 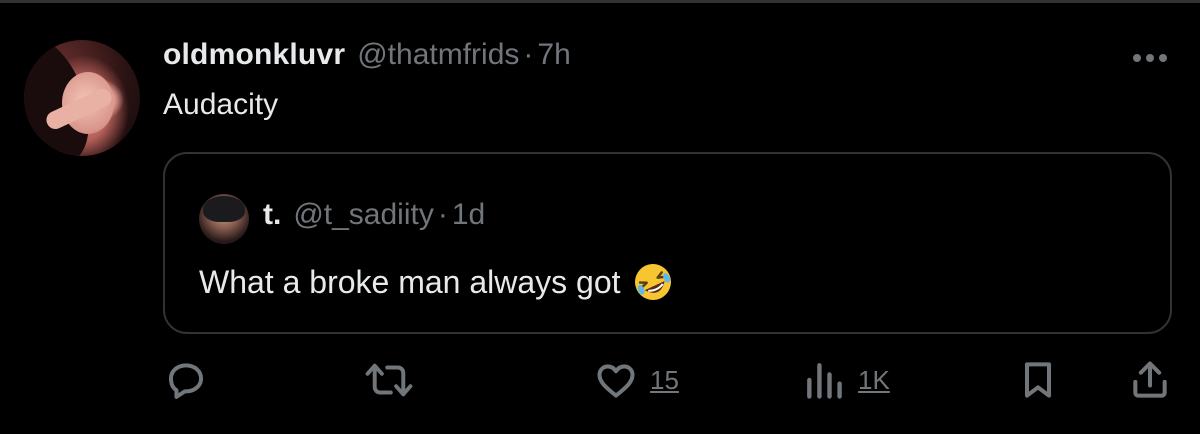 I want to click on retweet-button, so click(x=389, y=380).